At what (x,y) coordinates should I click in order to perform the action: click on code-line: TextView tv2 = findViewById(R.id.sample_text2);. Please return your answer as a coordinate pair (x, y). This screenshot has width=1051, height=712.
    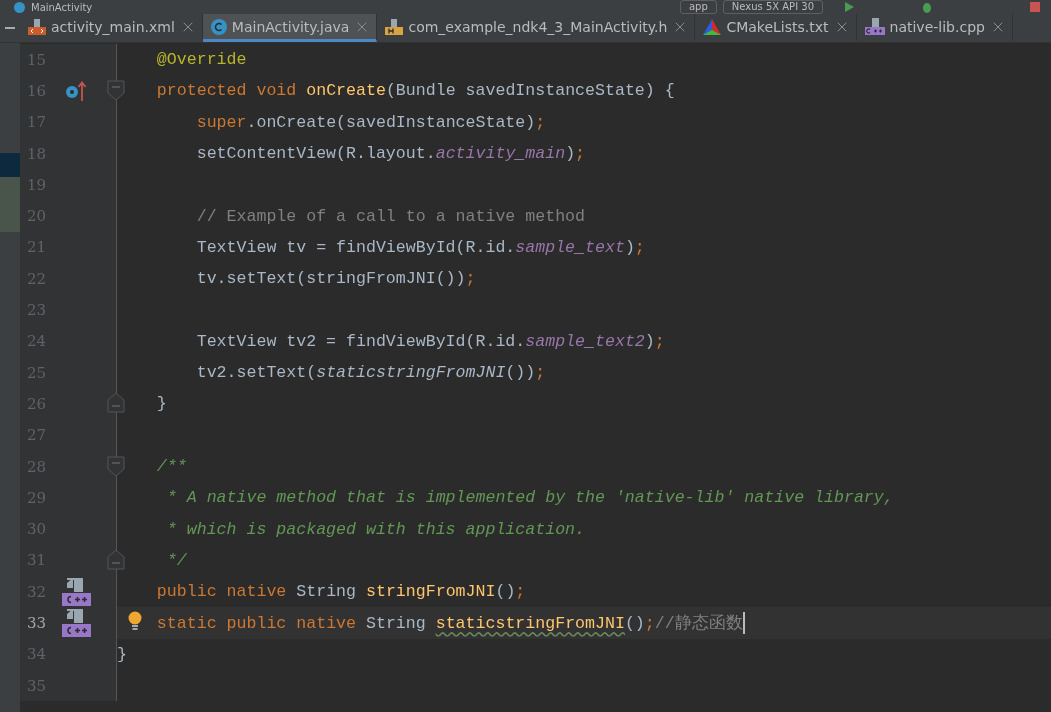
    Looking at the image, I should click on (430, 341).